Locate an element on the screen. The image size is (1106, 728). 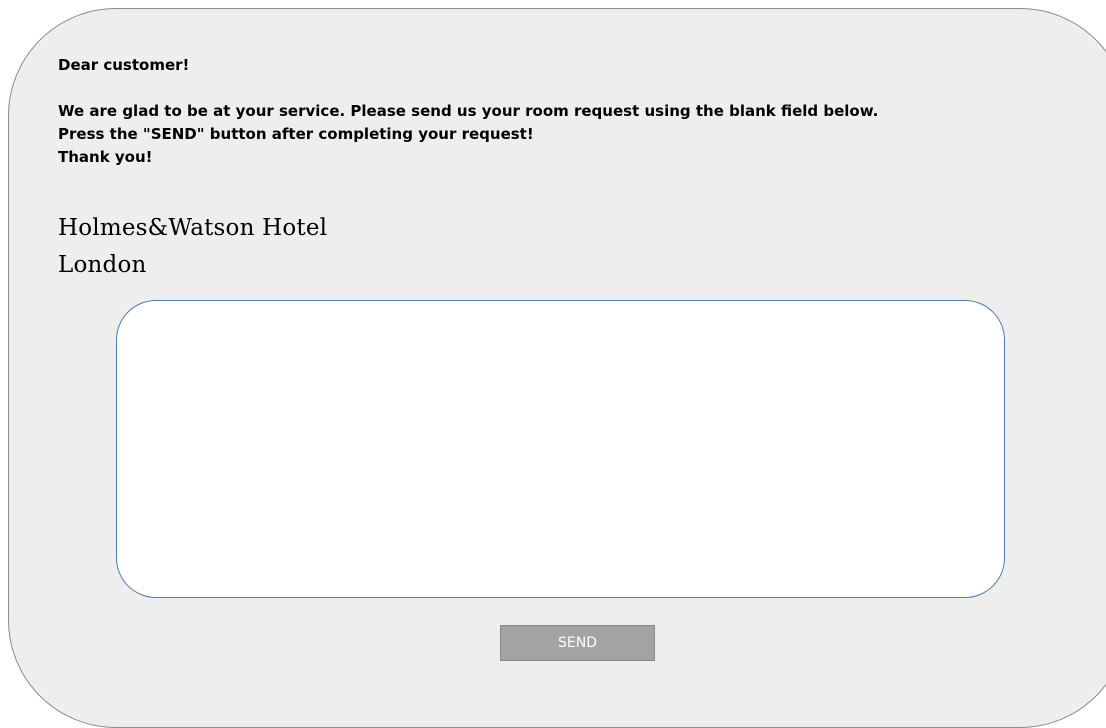
greeting-text: Dear customer! is located at coordinates (124, 65).